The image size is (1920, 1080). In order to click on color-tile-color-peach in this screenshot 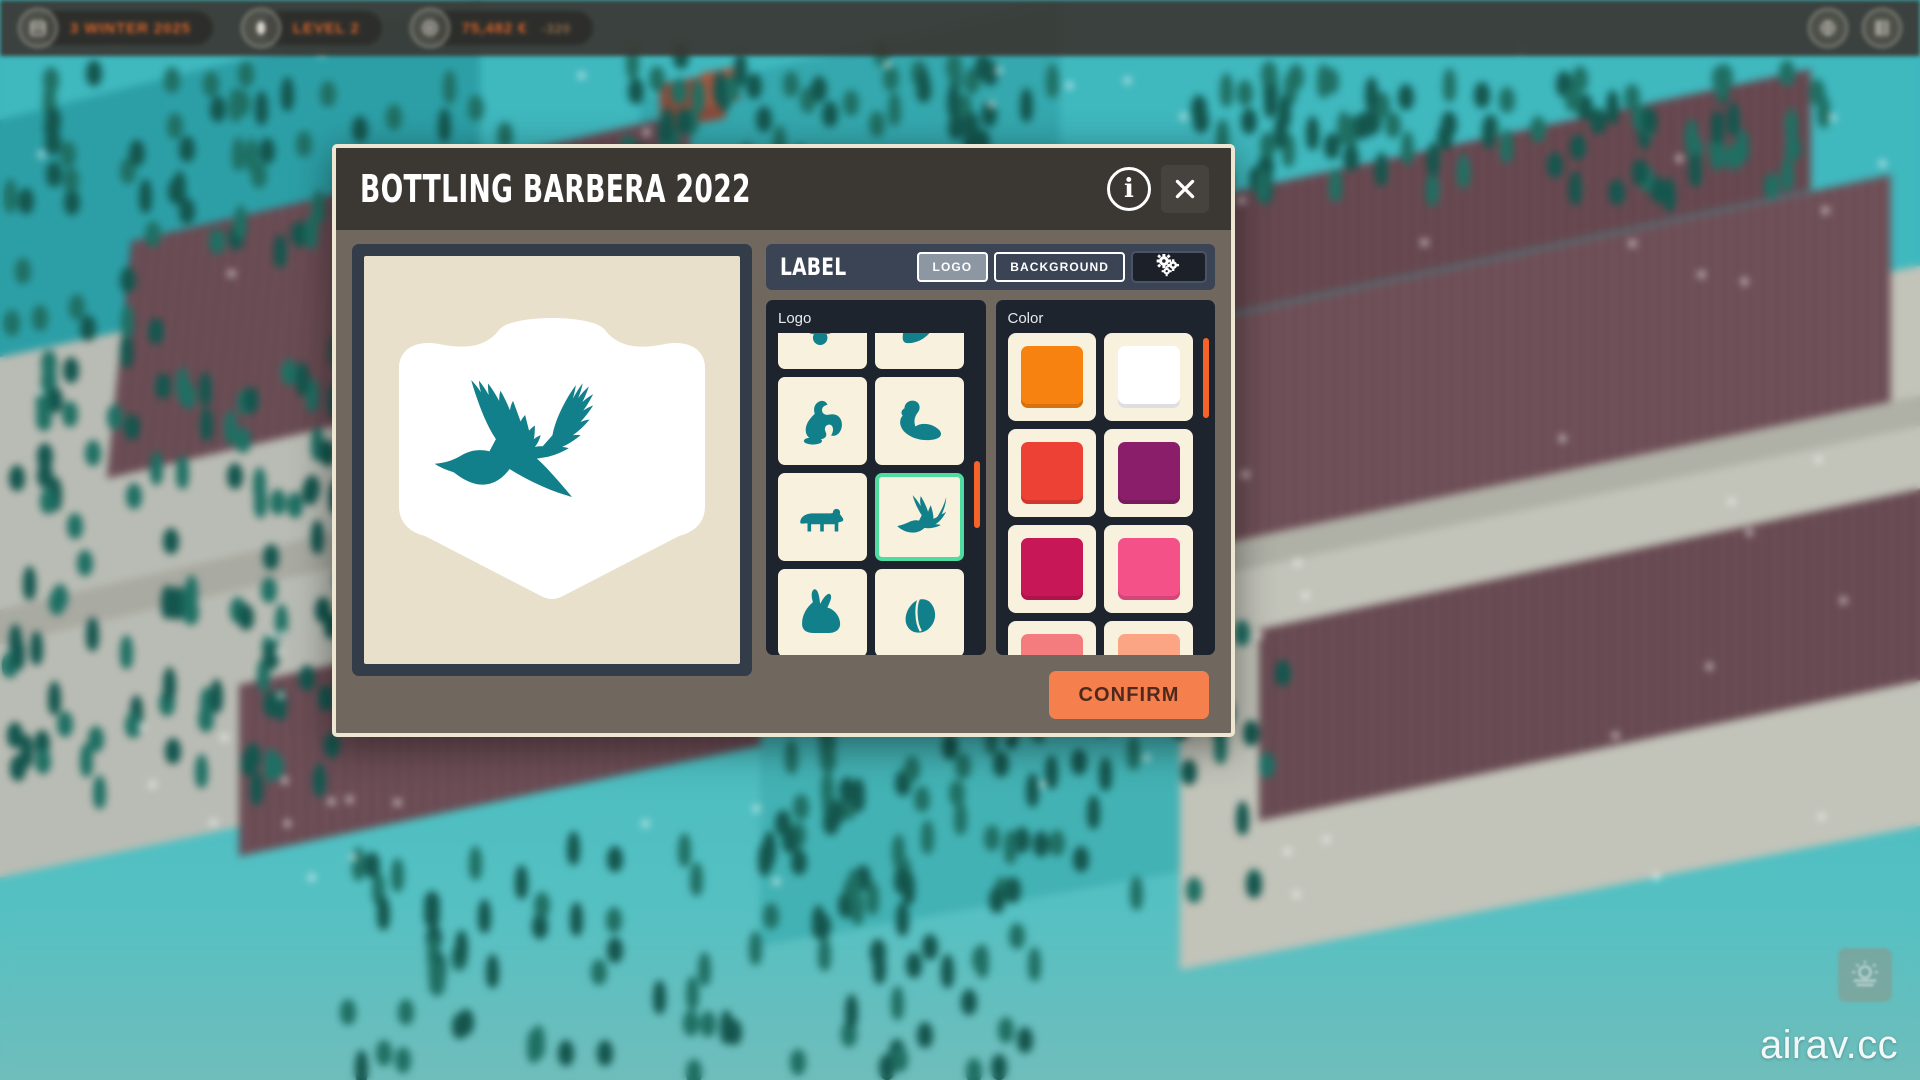, I will do `click(1148, 638)`.